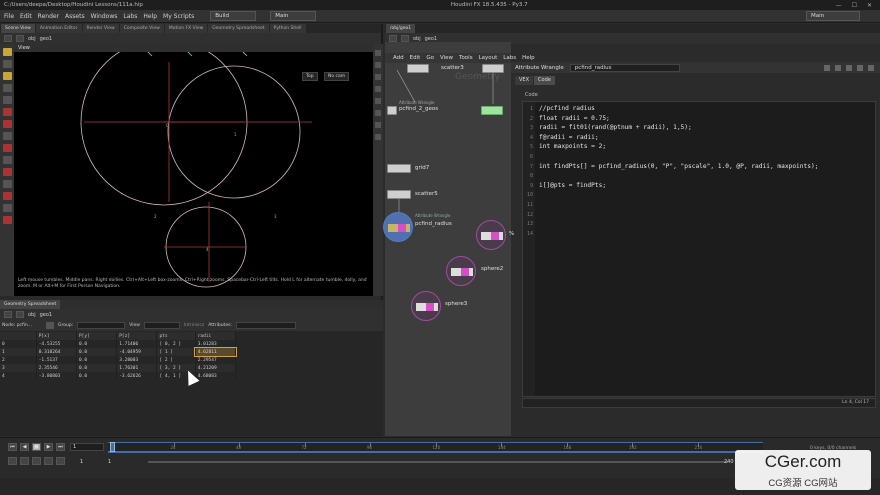 The height and width of the screenshot is (495, 880). I want to click on net-back-button, so click(393, 38).